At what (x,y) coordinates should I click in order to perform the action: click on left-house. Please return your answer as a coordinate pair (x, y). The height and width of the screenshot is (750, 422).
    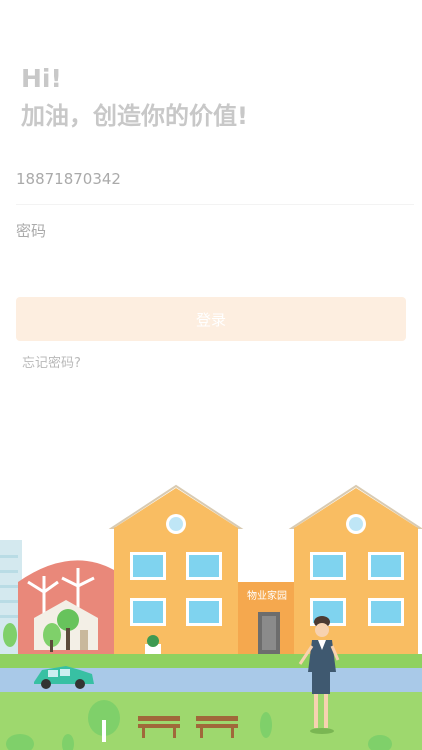
    Looking at the image, I should click on (176, 569).